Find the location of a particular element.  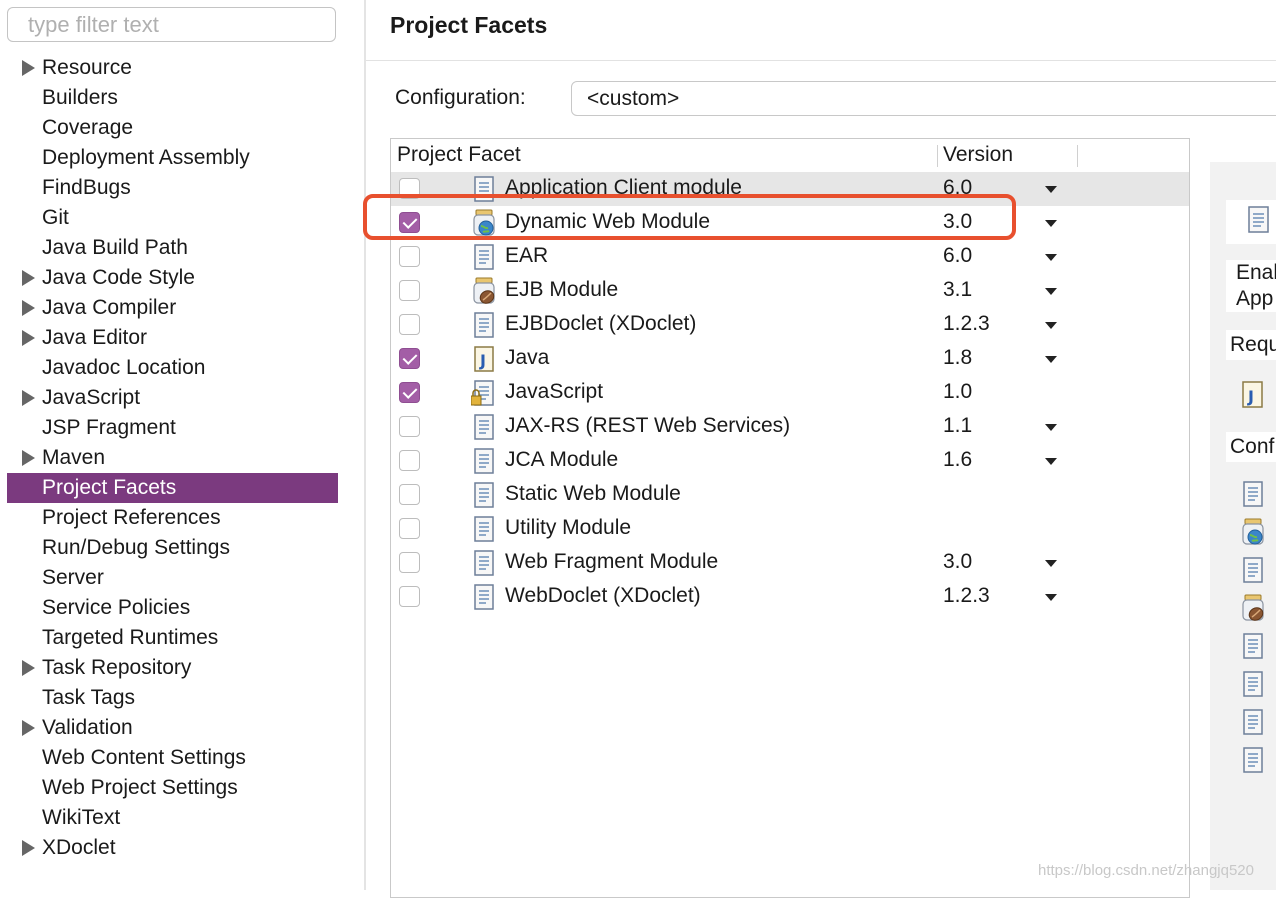

tree-item-findbugs: FindBugs is located at coordinates (182, 188).